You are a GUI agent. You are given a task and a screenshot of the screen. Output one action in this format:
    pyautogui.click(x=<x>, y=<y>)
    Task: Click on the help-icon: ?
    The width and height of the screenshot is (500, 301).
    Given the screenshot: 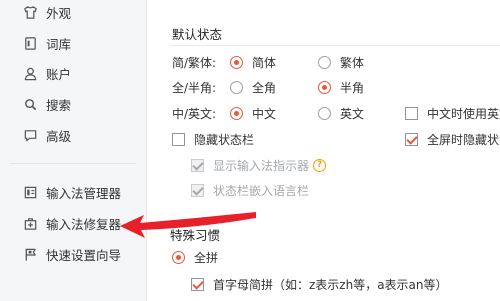 What is the action you would take?
    pyautogui.click(x=320, y=165)
    